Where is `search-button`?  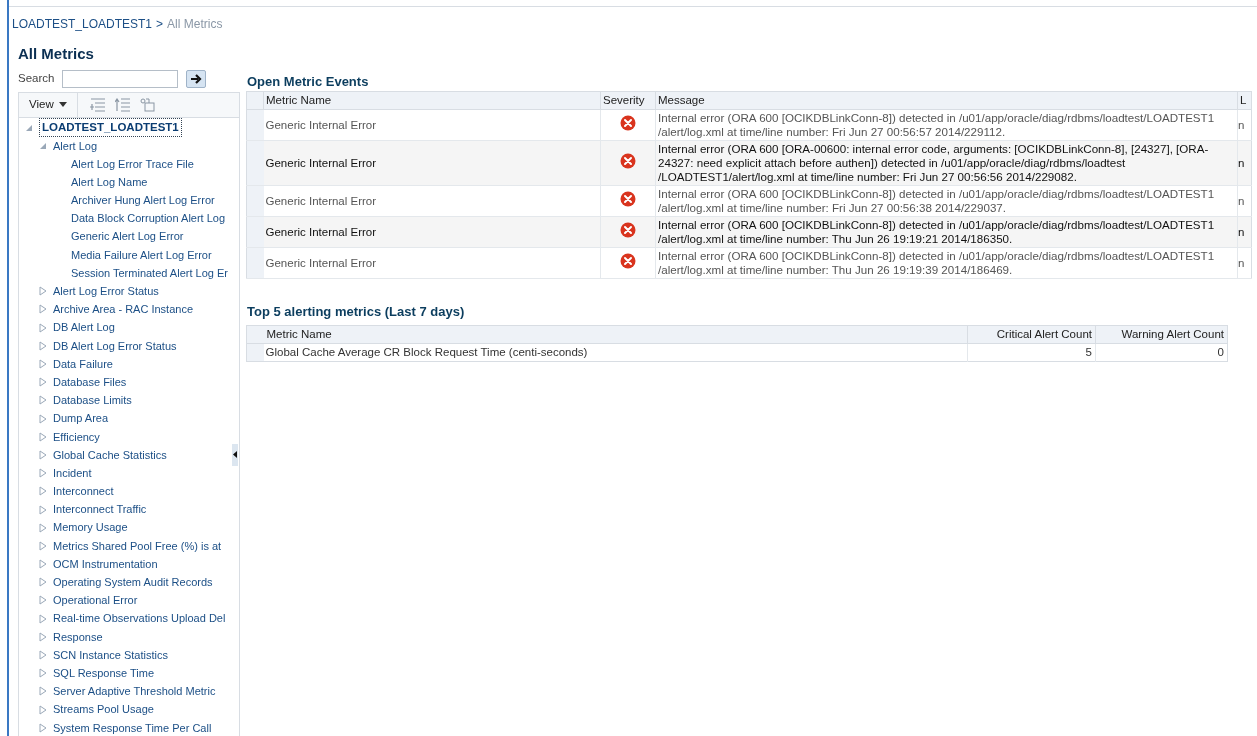
search-button is located at coordinates (196, 78).